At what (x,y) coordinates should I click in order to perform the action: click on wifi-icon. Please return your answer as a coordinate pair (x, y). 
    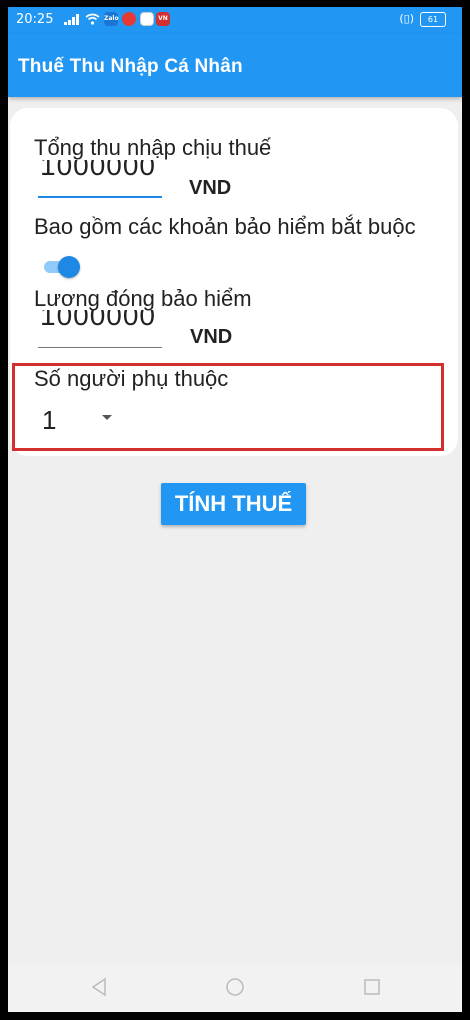
    Looking at the image, I should click on (92, 19).